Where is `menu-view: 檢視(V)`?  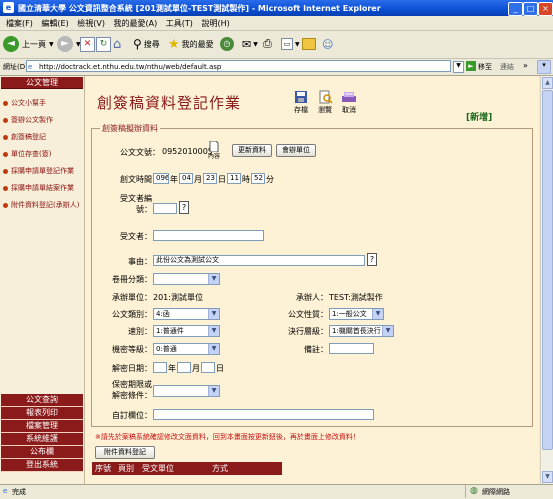 menu-view: 檢視(V) is located at coordinates (91, 23).